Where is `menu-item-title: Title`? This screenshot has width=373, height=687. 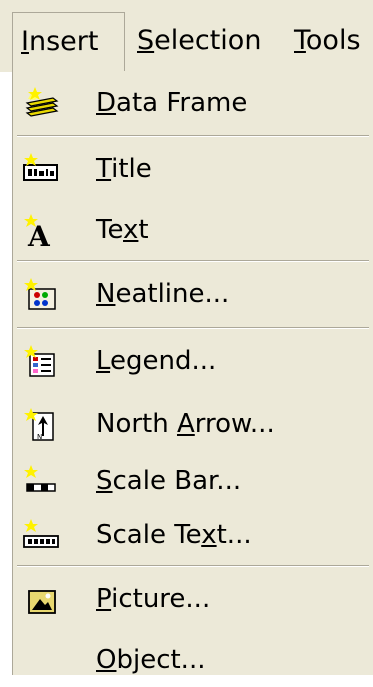 menu-item-title: Title is located at coordinates (193, 169).